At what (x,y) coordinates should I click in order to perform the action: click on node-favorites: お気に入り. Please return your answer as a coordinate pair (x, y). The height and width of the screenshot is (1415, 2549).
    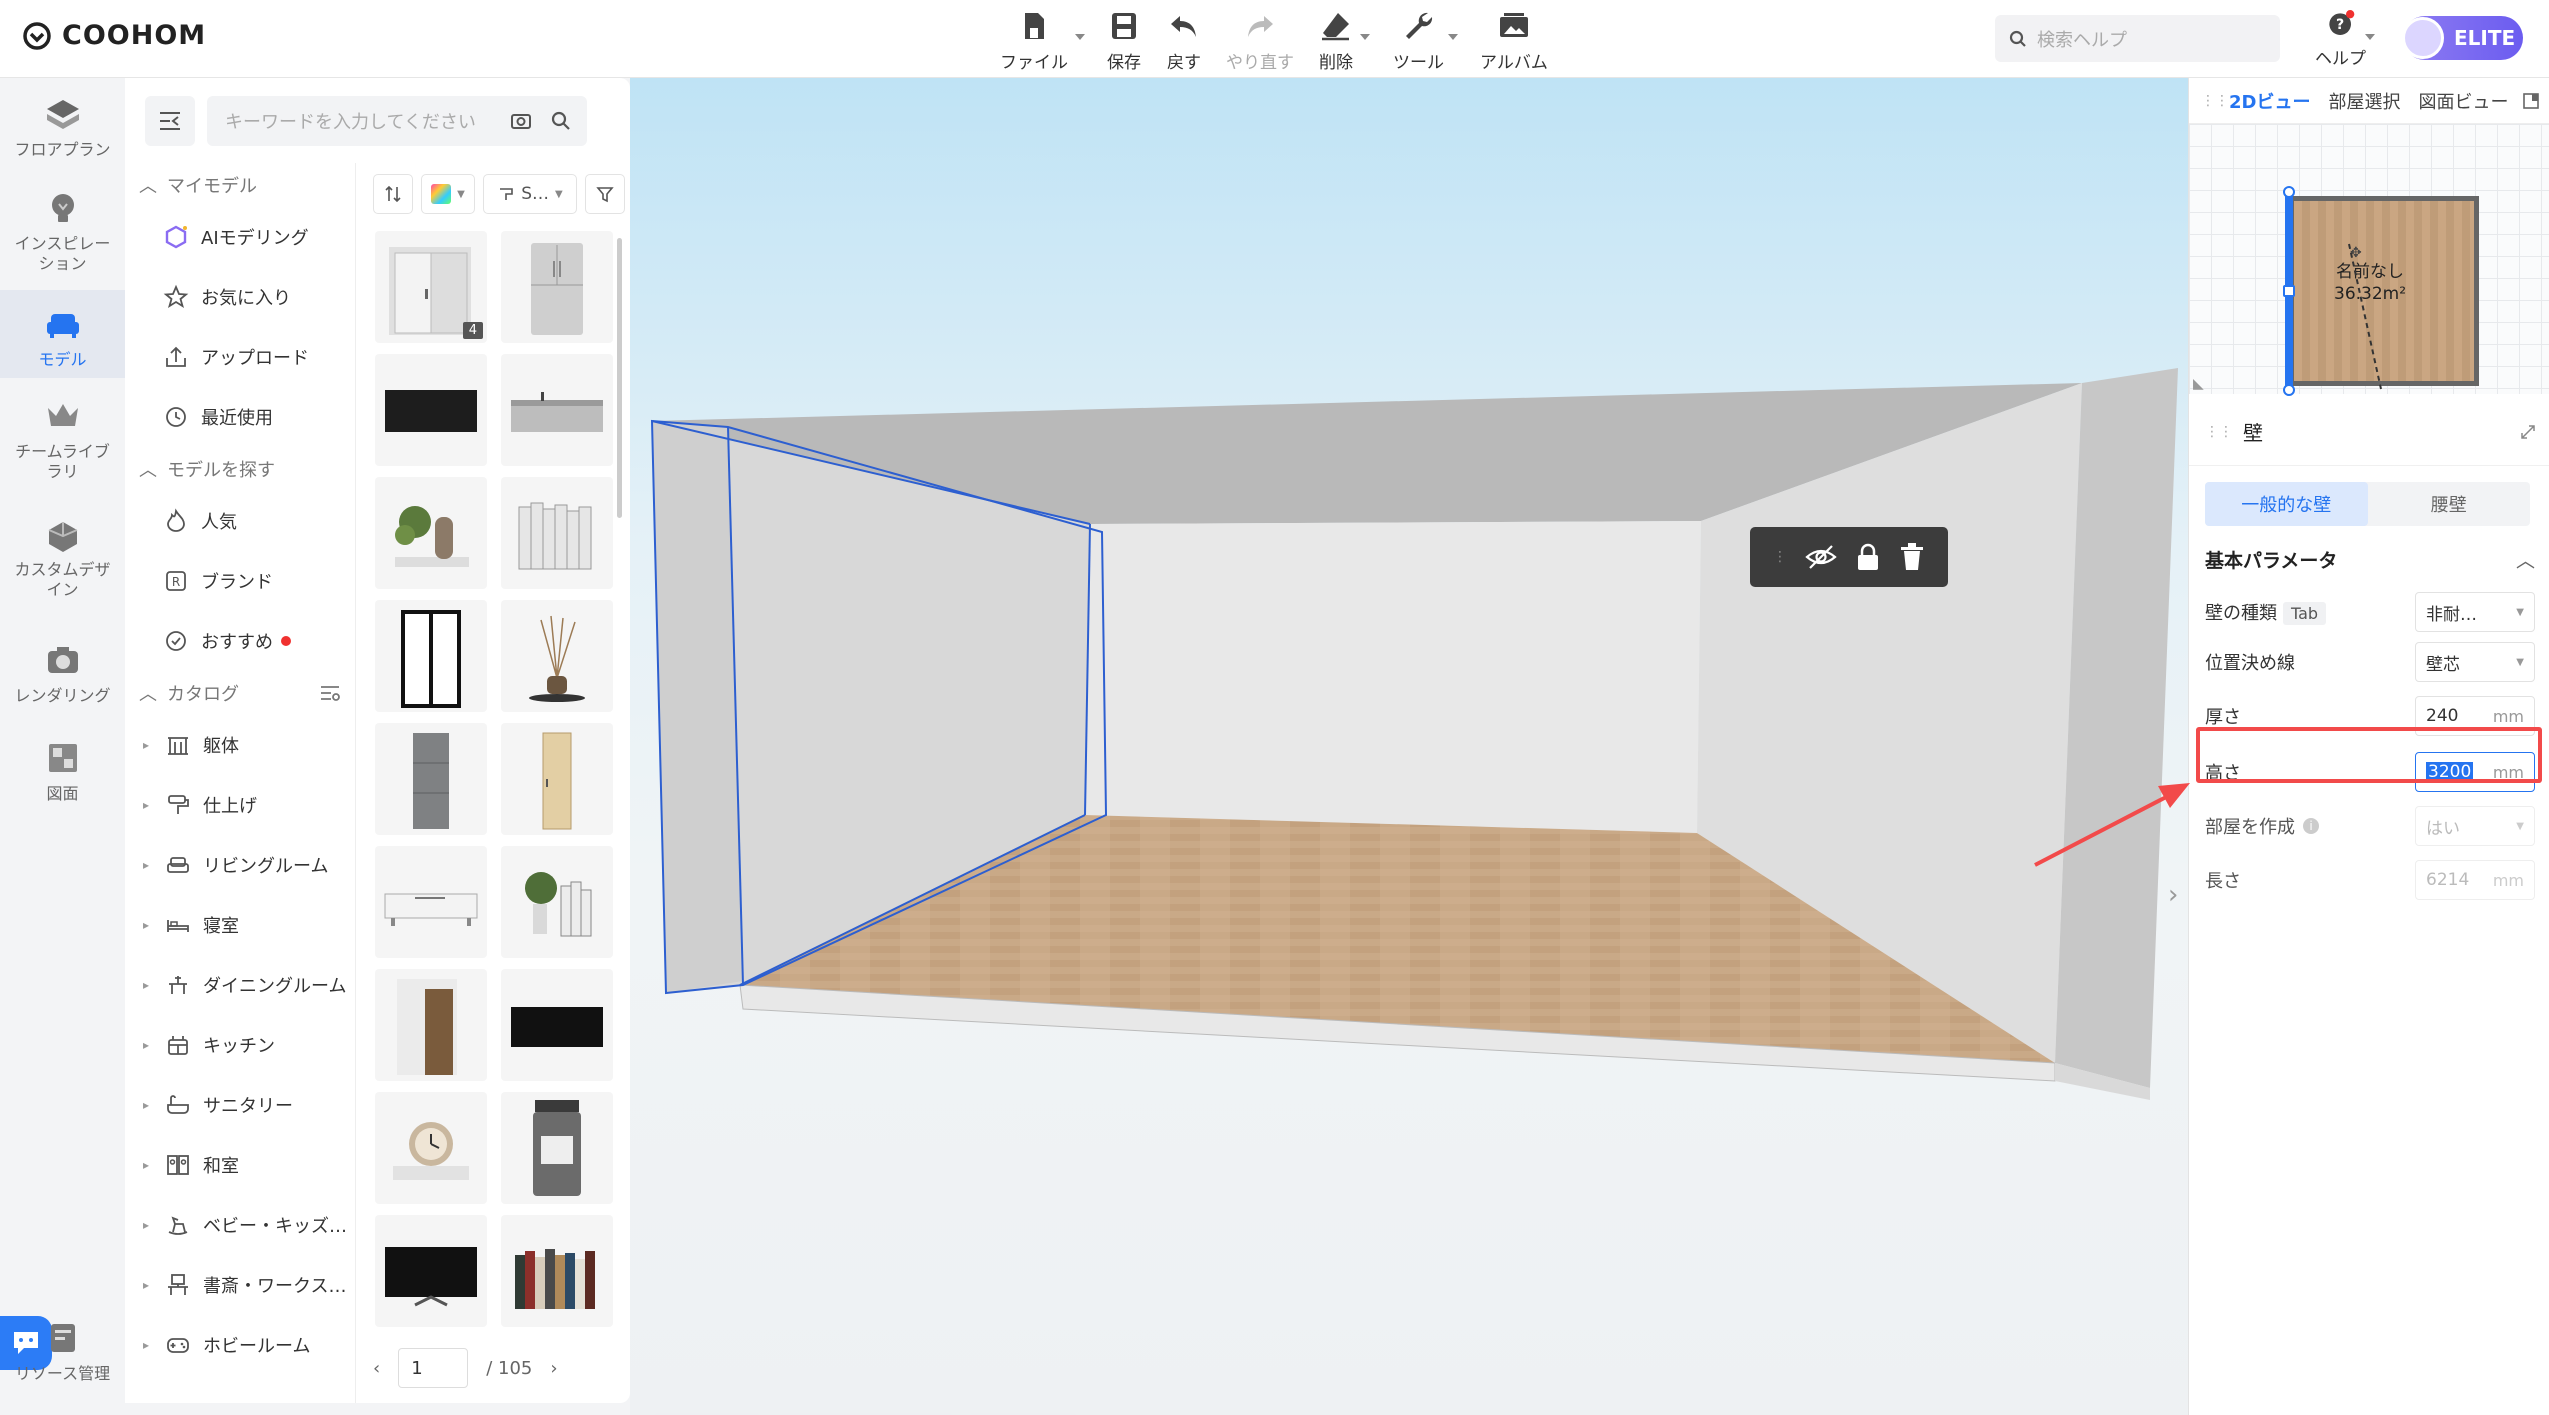
    Looking at the image, I should click on (240, 297).